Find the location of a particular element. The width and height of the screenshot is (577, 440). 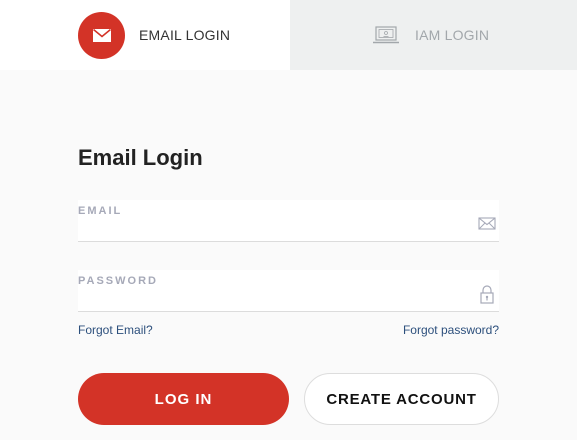

tab-email-login-label: EMAIL LOGIN is located at coordinates (185, 35).